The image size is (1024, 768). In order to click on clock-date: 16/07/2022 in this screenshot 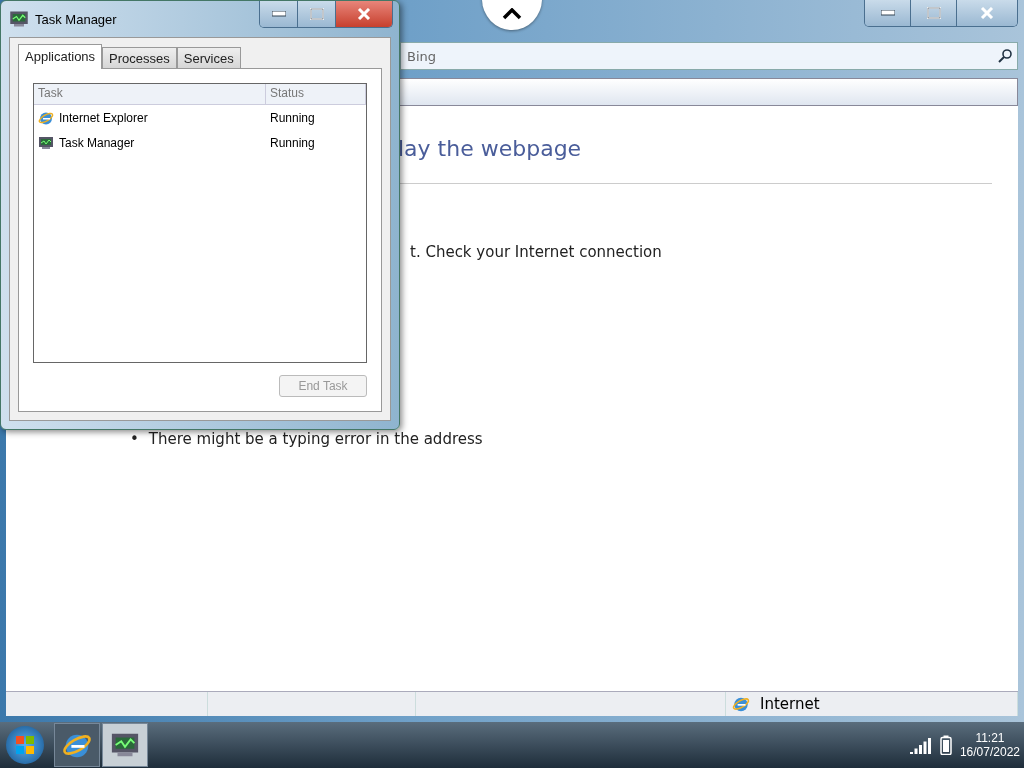, I will do `click(989, 752)`.